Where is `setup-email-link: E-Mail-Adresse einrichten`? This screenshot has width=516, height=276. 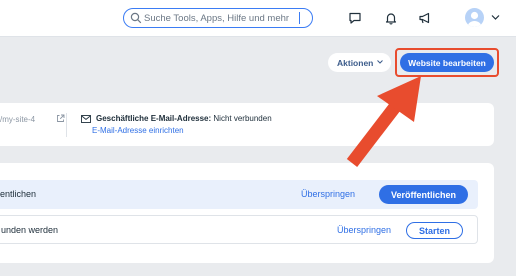
setup-email-link: E-Mail-Adresse einrichten is located at coordinates (138, 130).